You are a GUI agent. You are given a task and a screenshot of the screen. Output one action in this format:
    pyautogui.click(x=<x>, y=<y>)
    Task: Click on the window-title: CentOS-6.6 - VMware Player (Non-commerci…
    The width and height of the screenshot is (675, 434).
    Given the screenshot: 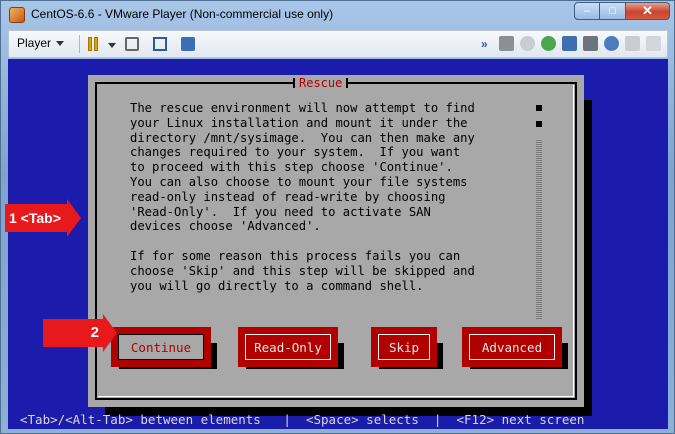 What is the action you would take?
    pyautogui.click(x=182, y=14)
    